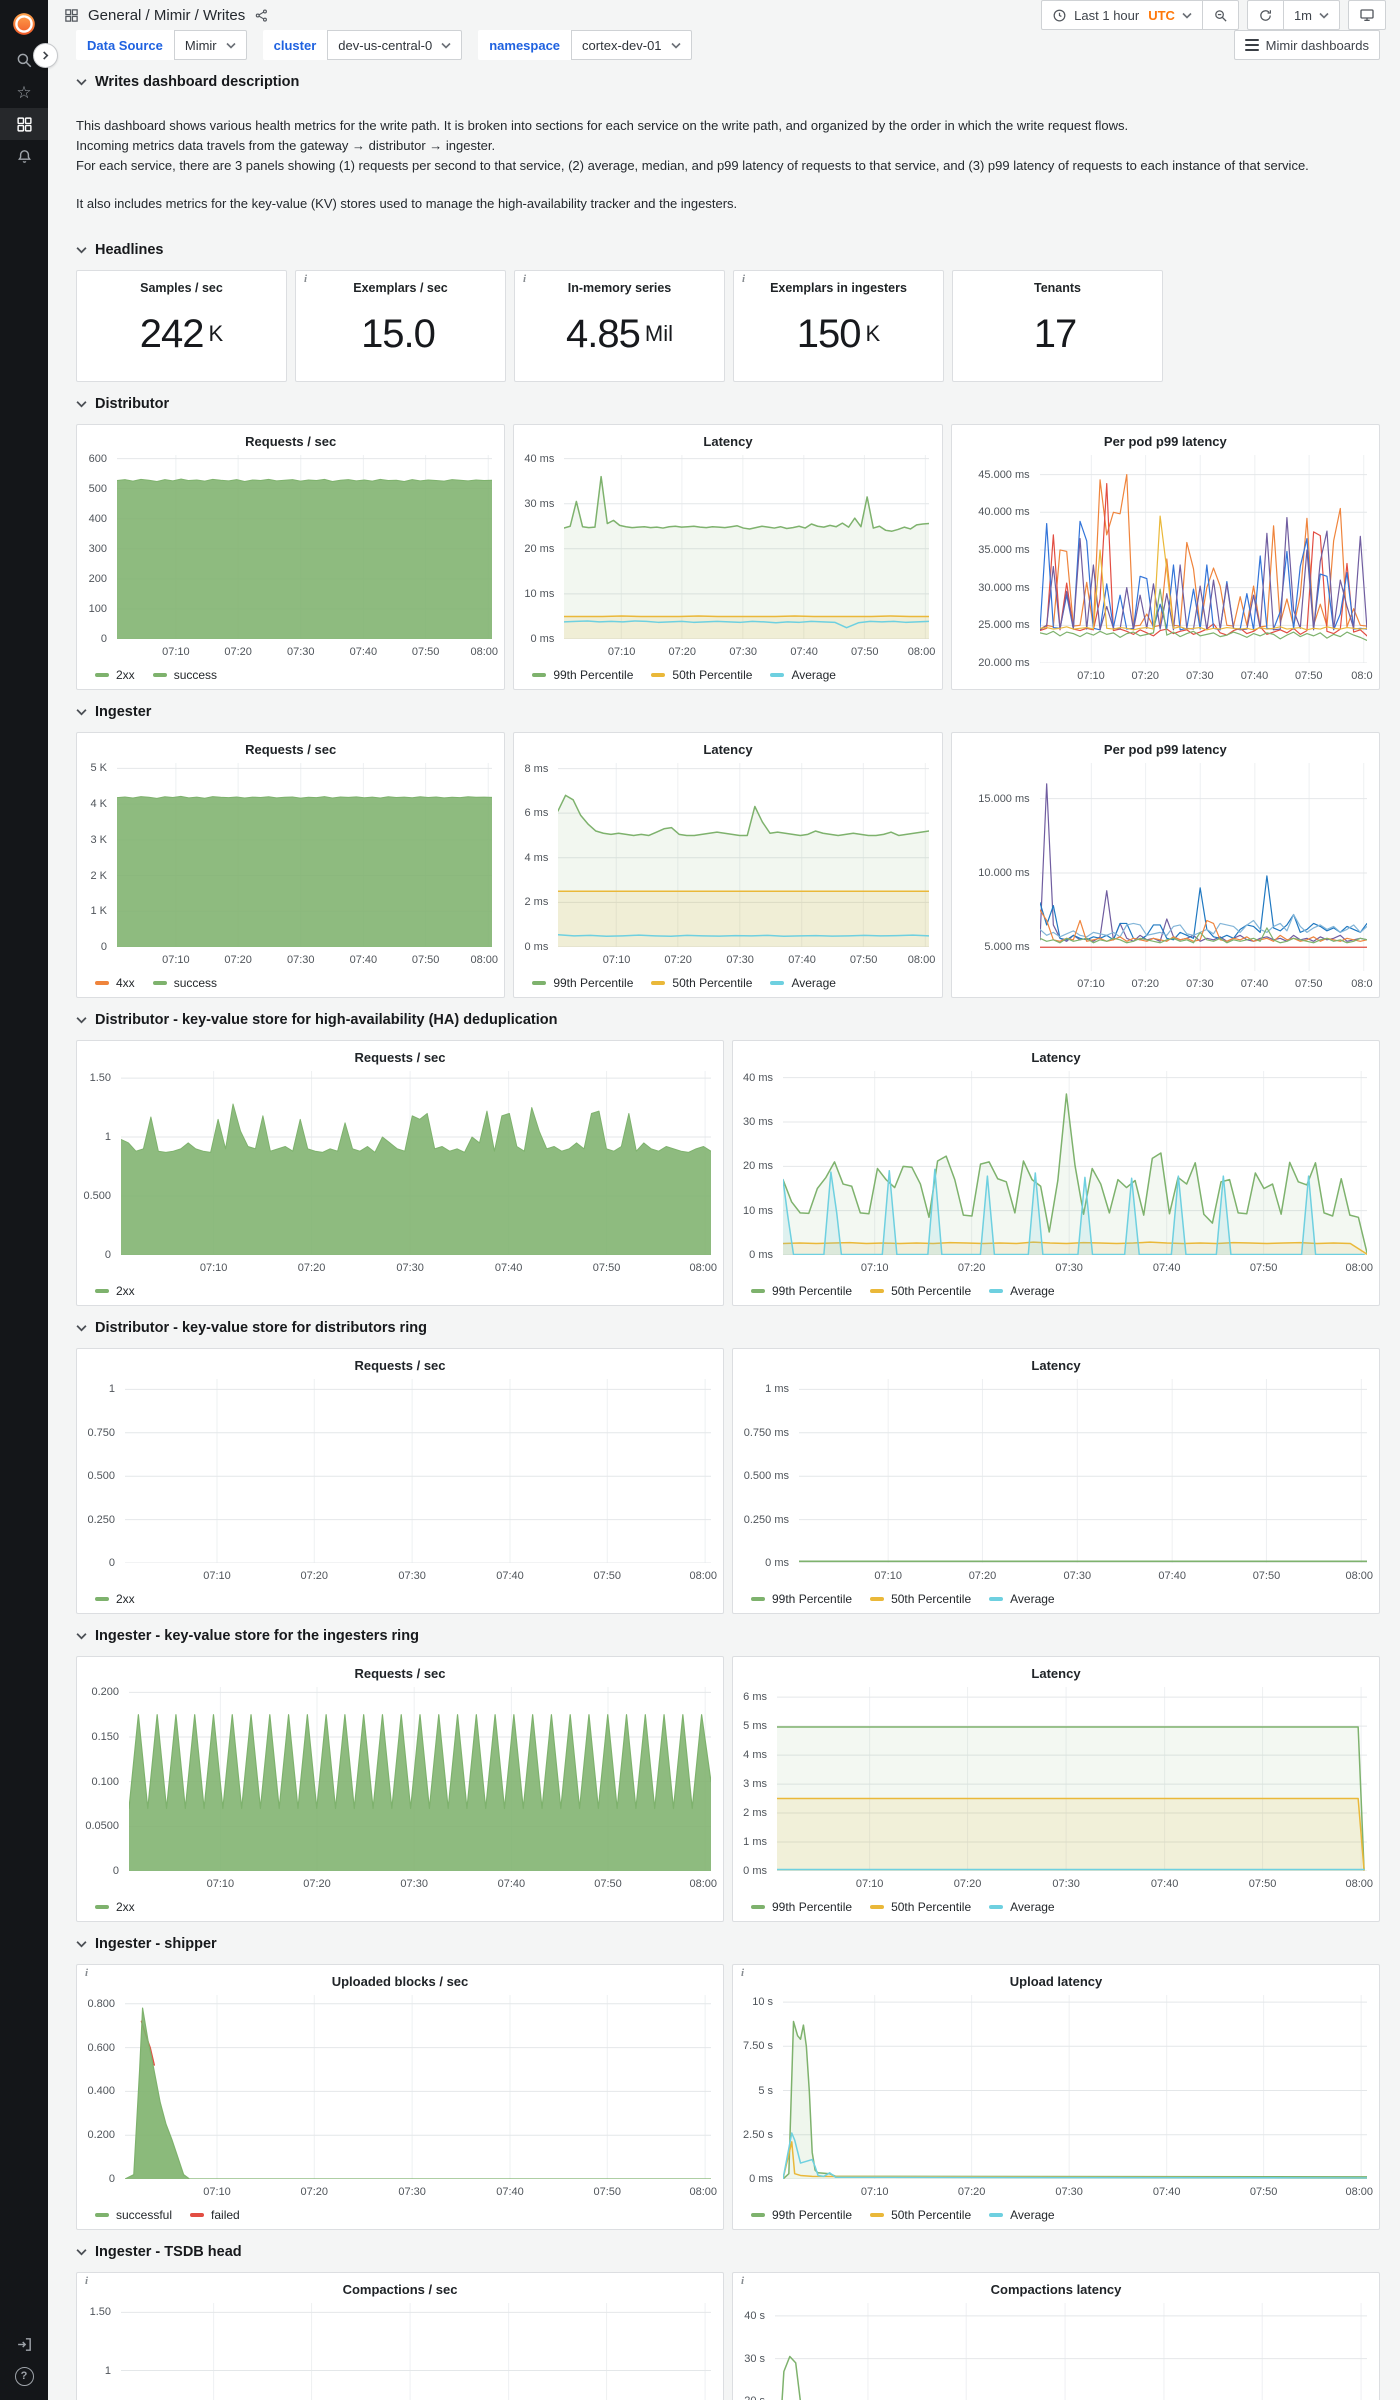  Describe the element at coordinates (24, 2376) in the screenshot. I see `help-icon: ?` at that location.